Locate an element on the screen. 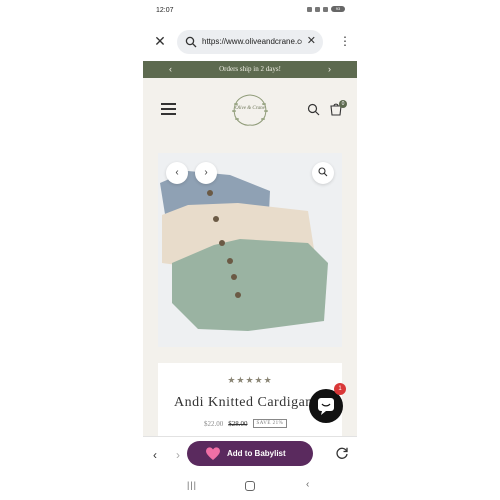  cardigans-photo is located at coordinates (250, 250).